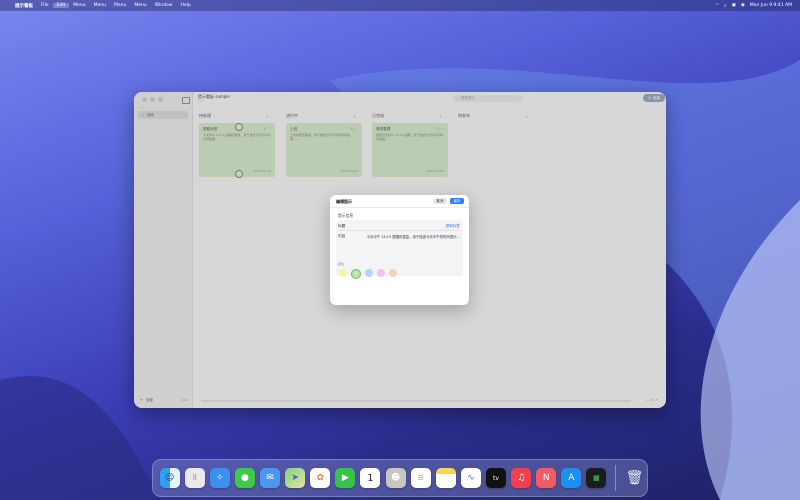 The image size is (800, 500). What do you see at coordinates (725, 6) in the screenshot?
I see `search-icon: ⌕` at bounding box center [725, 6].